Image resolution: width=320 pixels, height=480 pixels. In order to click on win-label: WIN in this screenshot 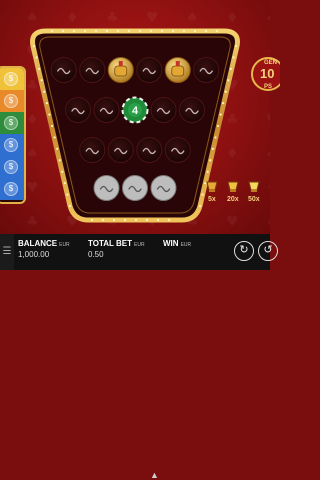, I will do `click(171, 243)`.